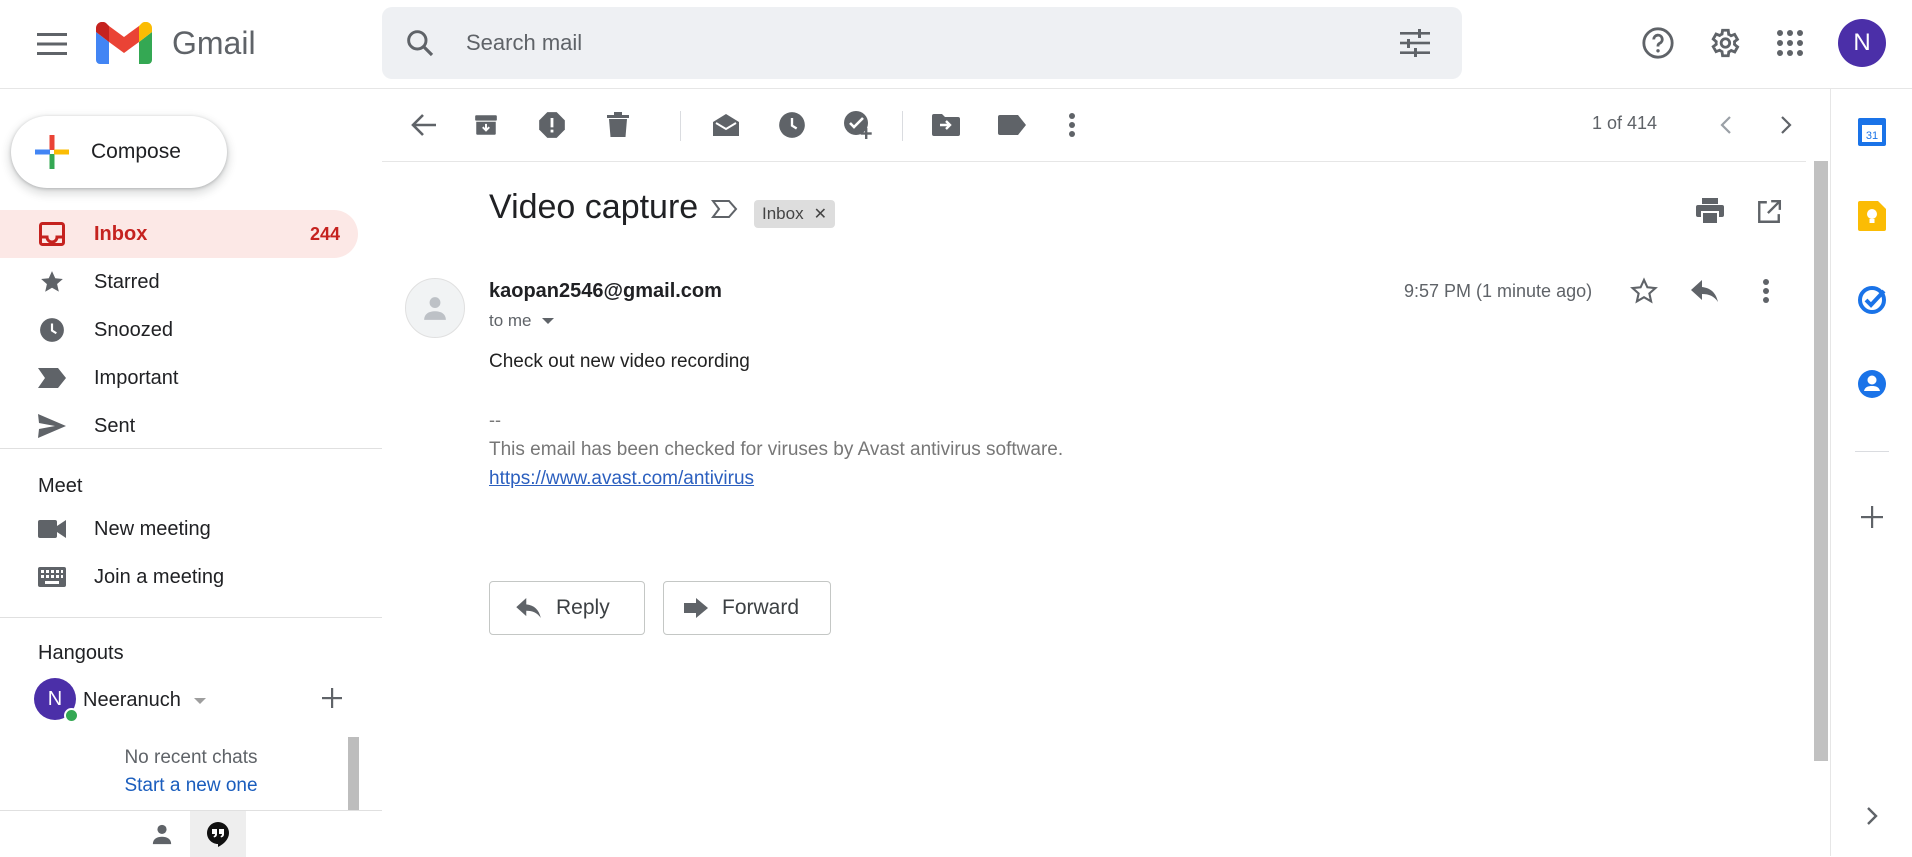 The image size is (1912, 857). Describe the element at coordinates (726, 125) in the screenshot. I see `mark-unread-icon` at that location.